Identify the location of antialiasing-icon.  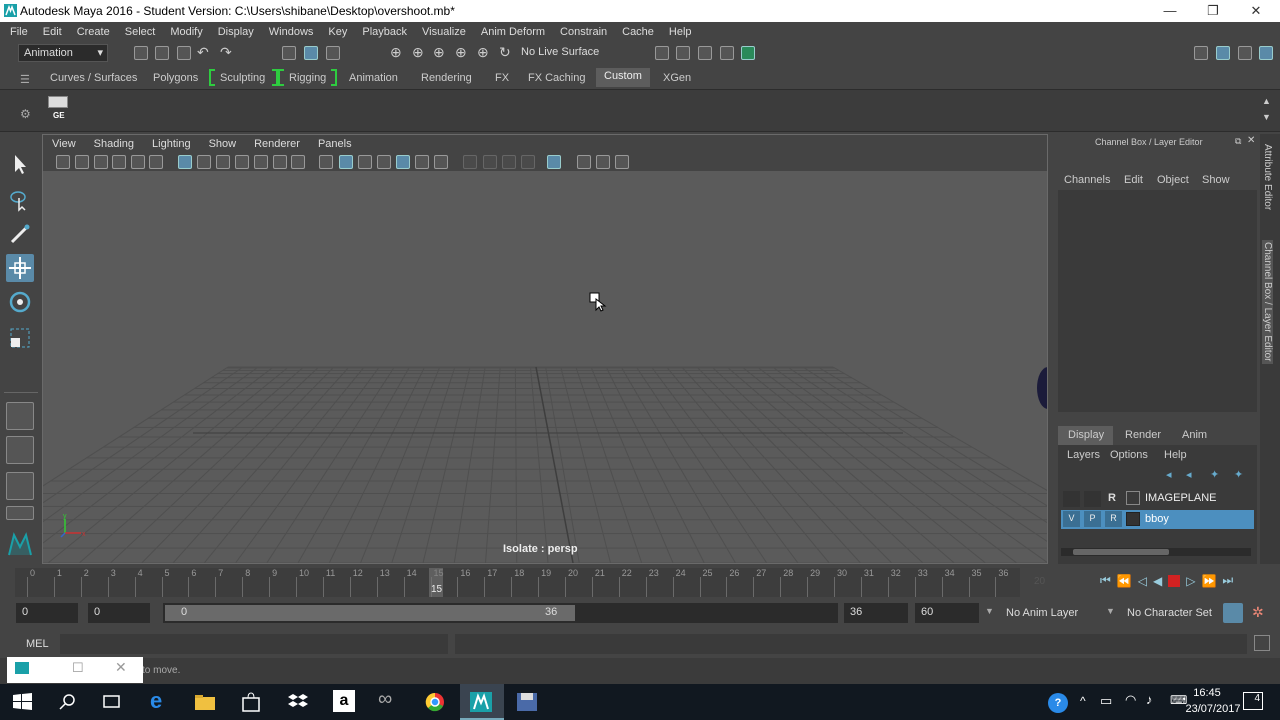
(509, 162).